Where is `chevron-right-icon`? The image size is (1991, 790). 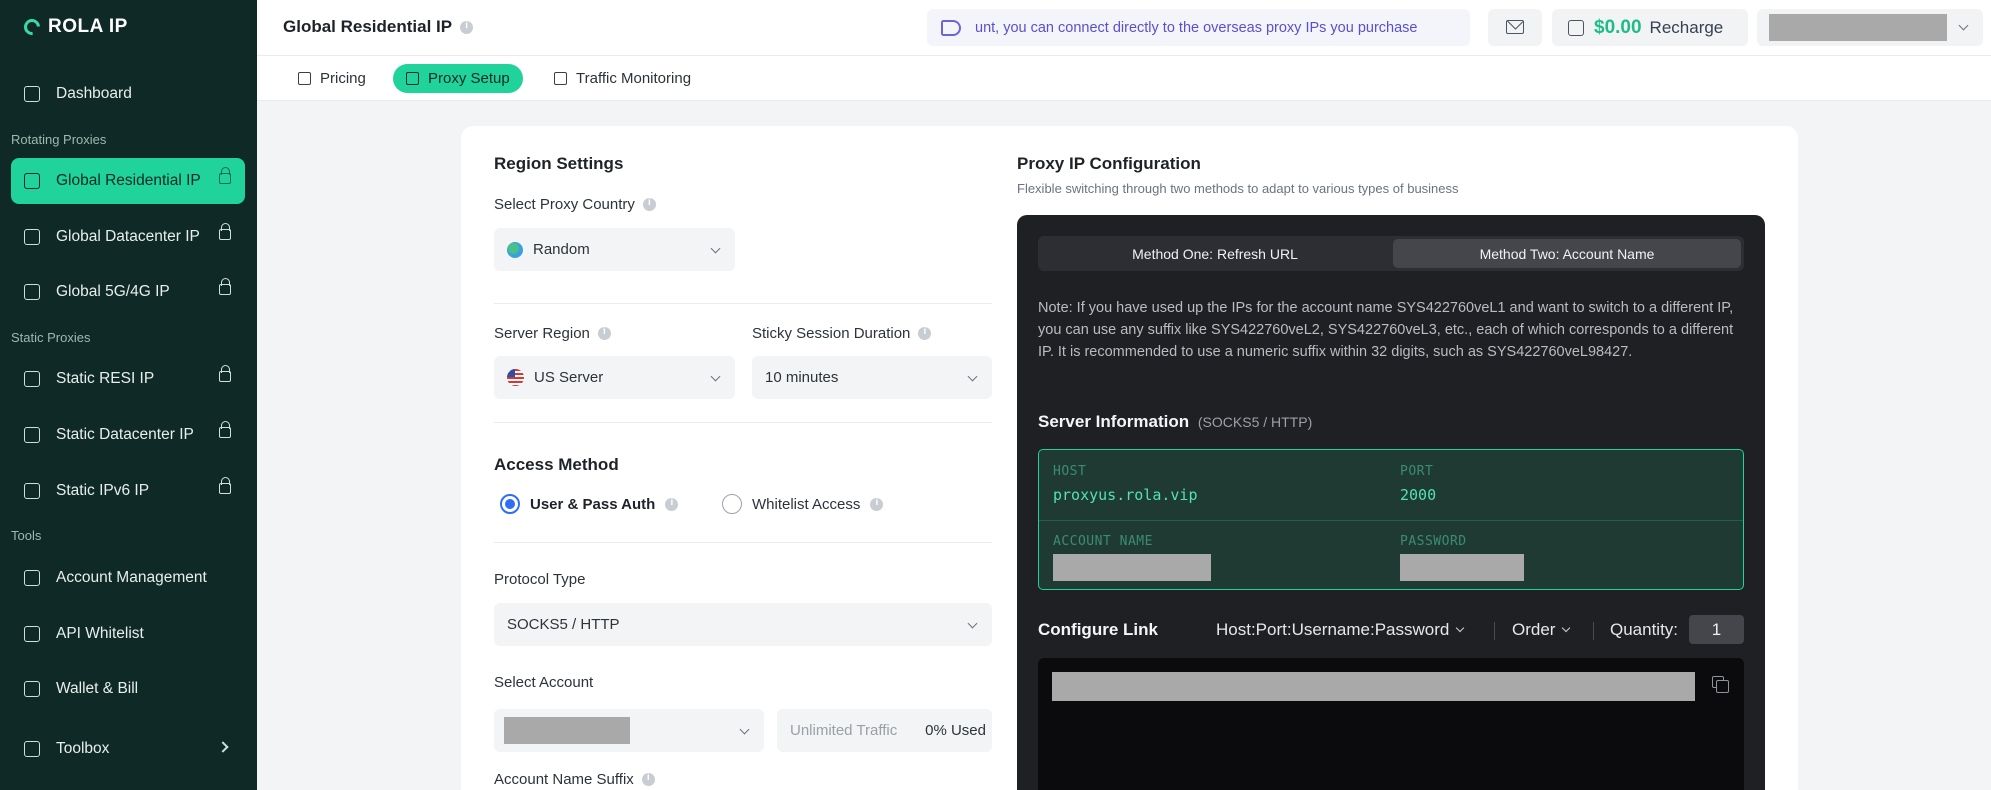
chevron-right-icon is located at coordinates (223, 747).